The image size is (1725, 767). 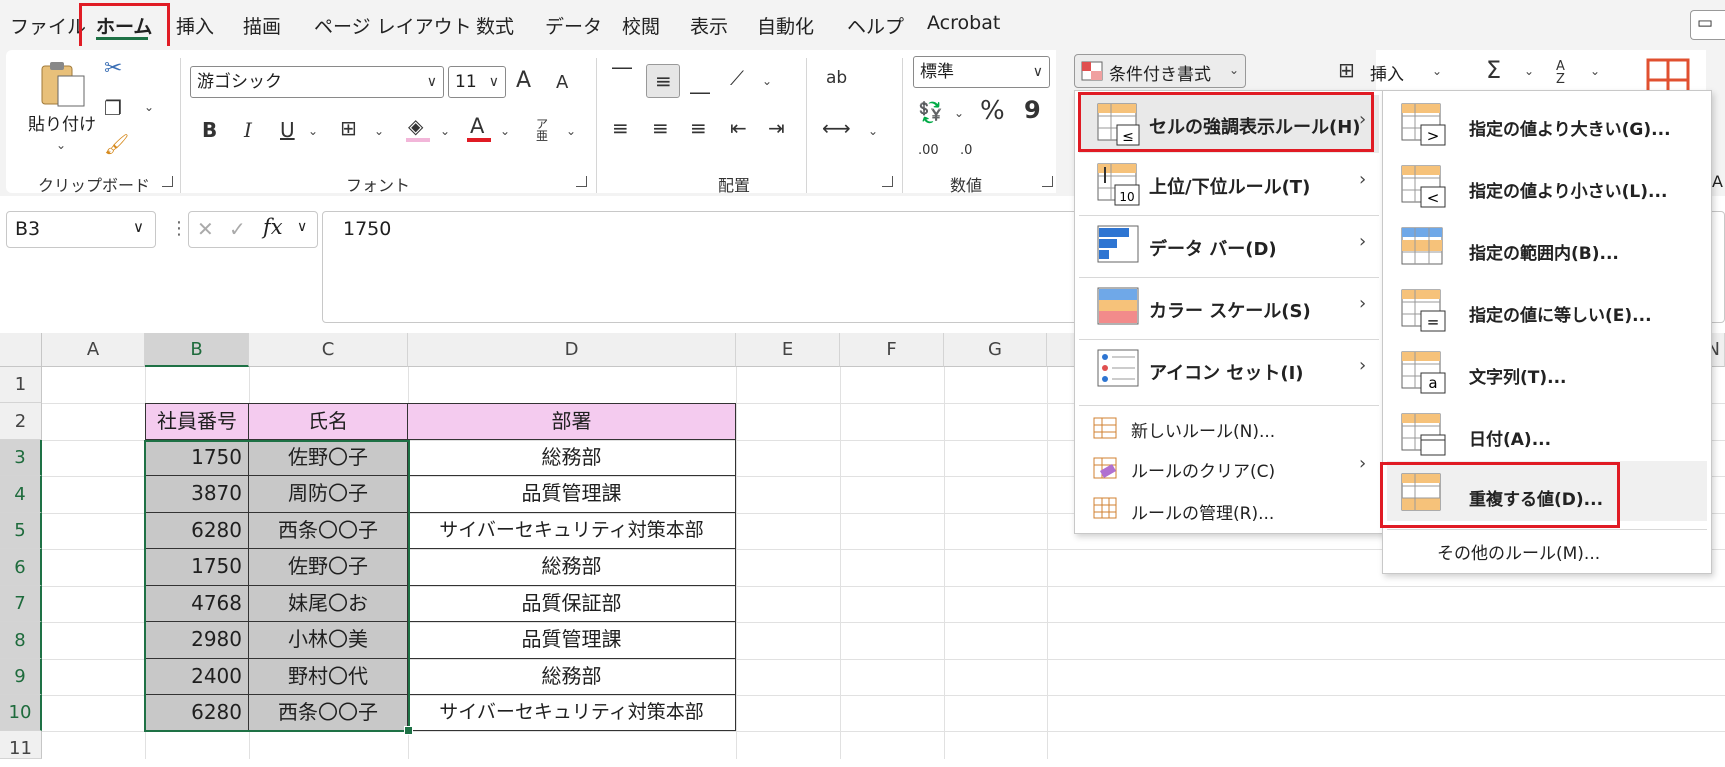 What do you see at coordinates (892, 350) in the screenshot?
I see `column-header-f: F` at bounding box center [892, 350].